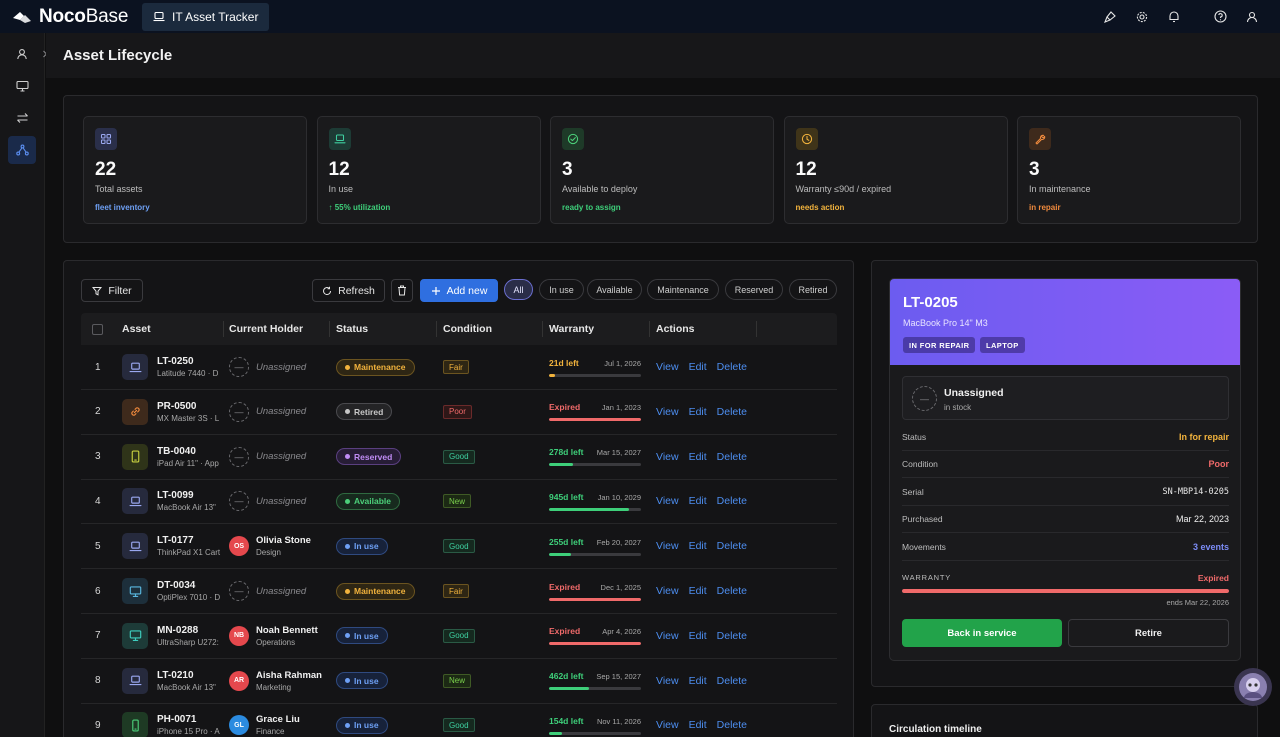 This screenshot has height=737, width=1280. I want to click on column-header-asset: Asset, so click(136, 329).